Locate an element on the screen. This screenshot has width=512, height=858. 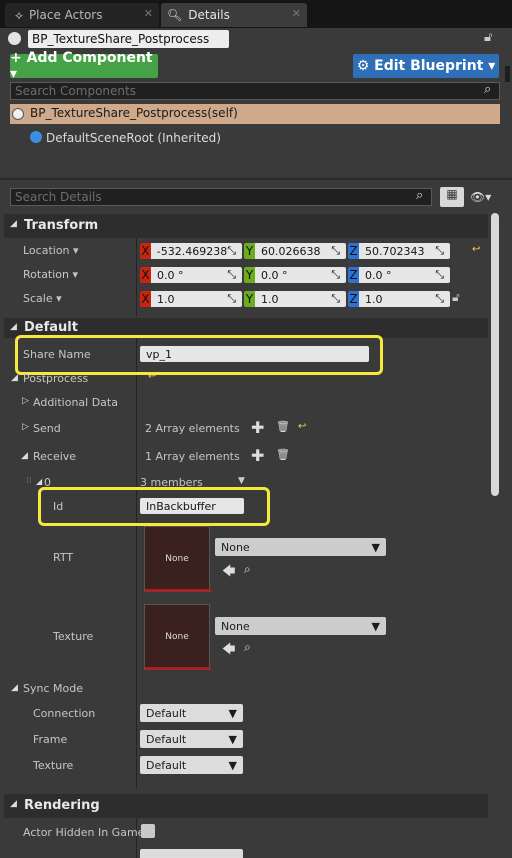
location-y-field: Y 60.026638 ⤡ is located at coordinates (295, 251).